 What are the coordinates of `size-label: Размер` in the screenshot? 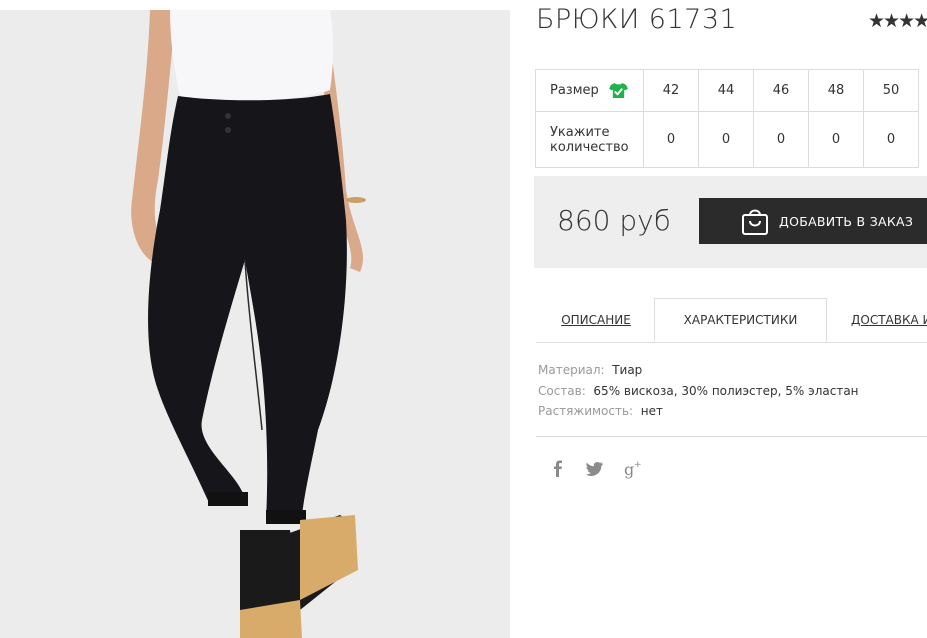 It's located at (574, 90).